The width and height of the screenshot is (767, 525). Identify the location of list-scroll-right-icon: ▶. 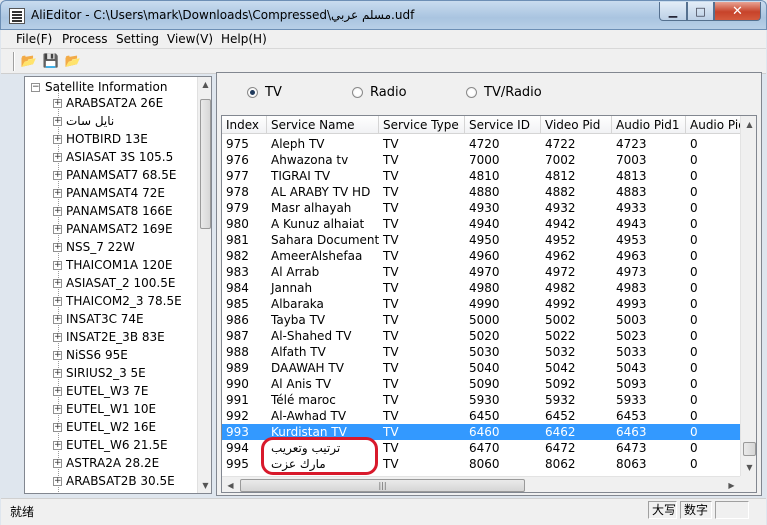
(731, 484).